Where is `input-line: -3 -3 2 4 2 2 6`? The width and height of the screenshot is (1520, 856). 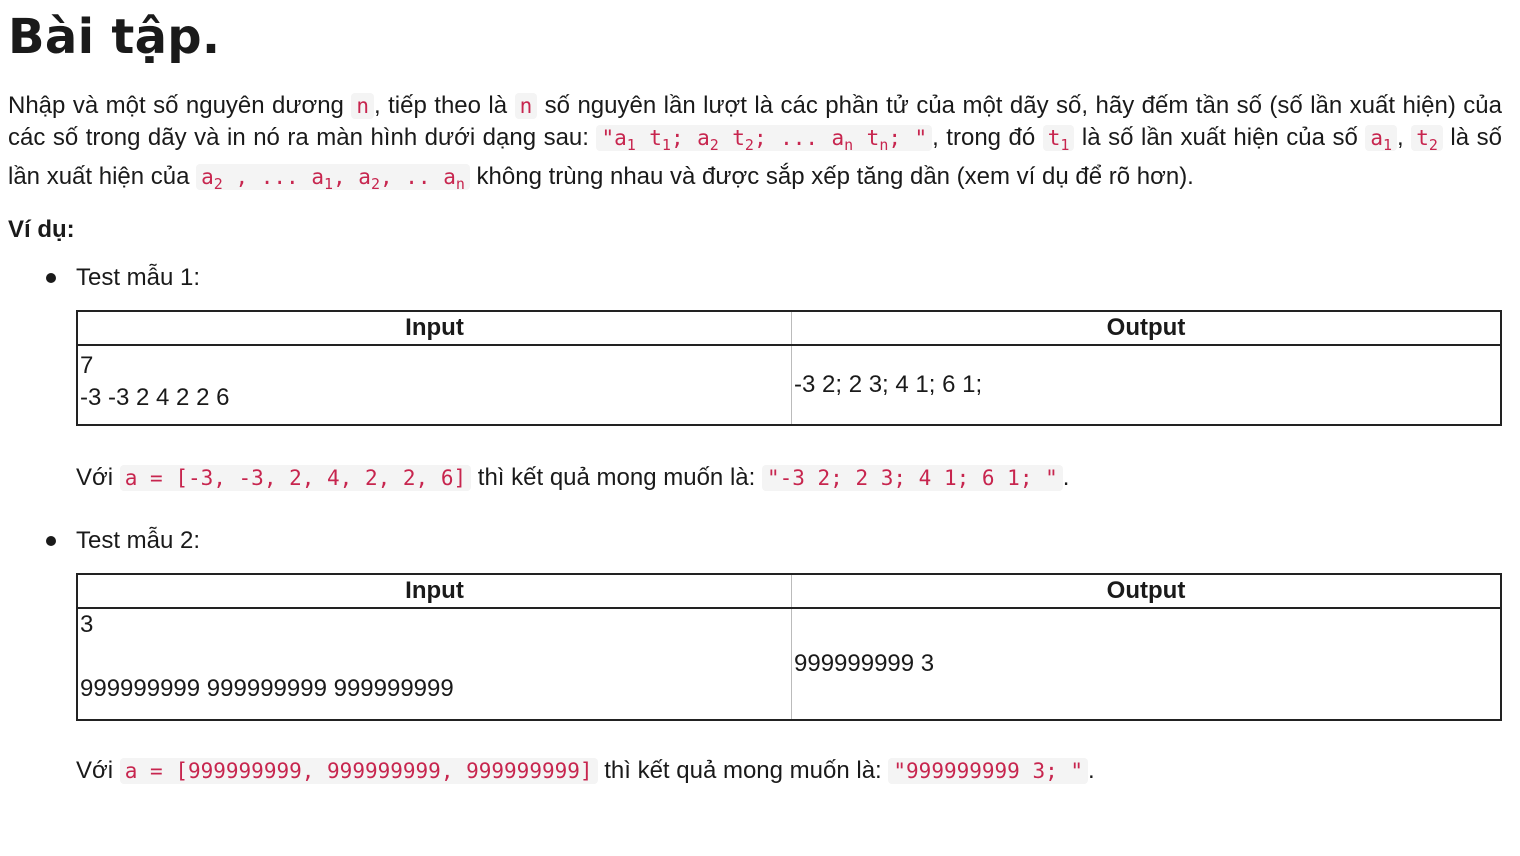 input-line: -3 -3 2 4 2 2 6 is located at coordinates (155, 398).